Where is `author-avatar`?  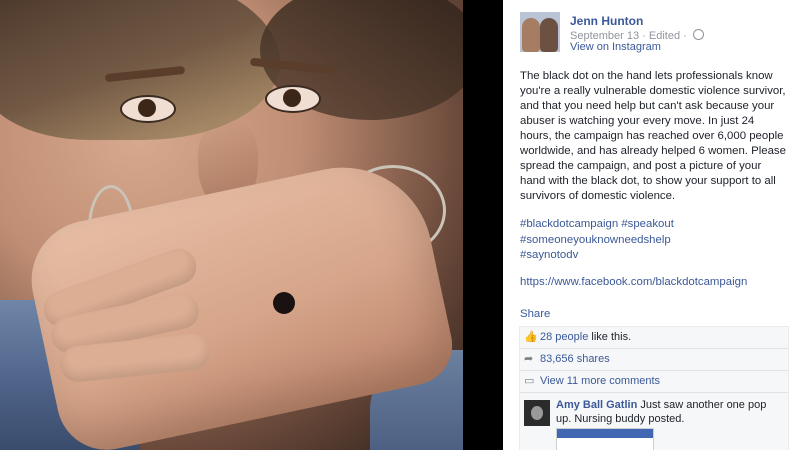 author-avatar is located at coordinates (540, 32).